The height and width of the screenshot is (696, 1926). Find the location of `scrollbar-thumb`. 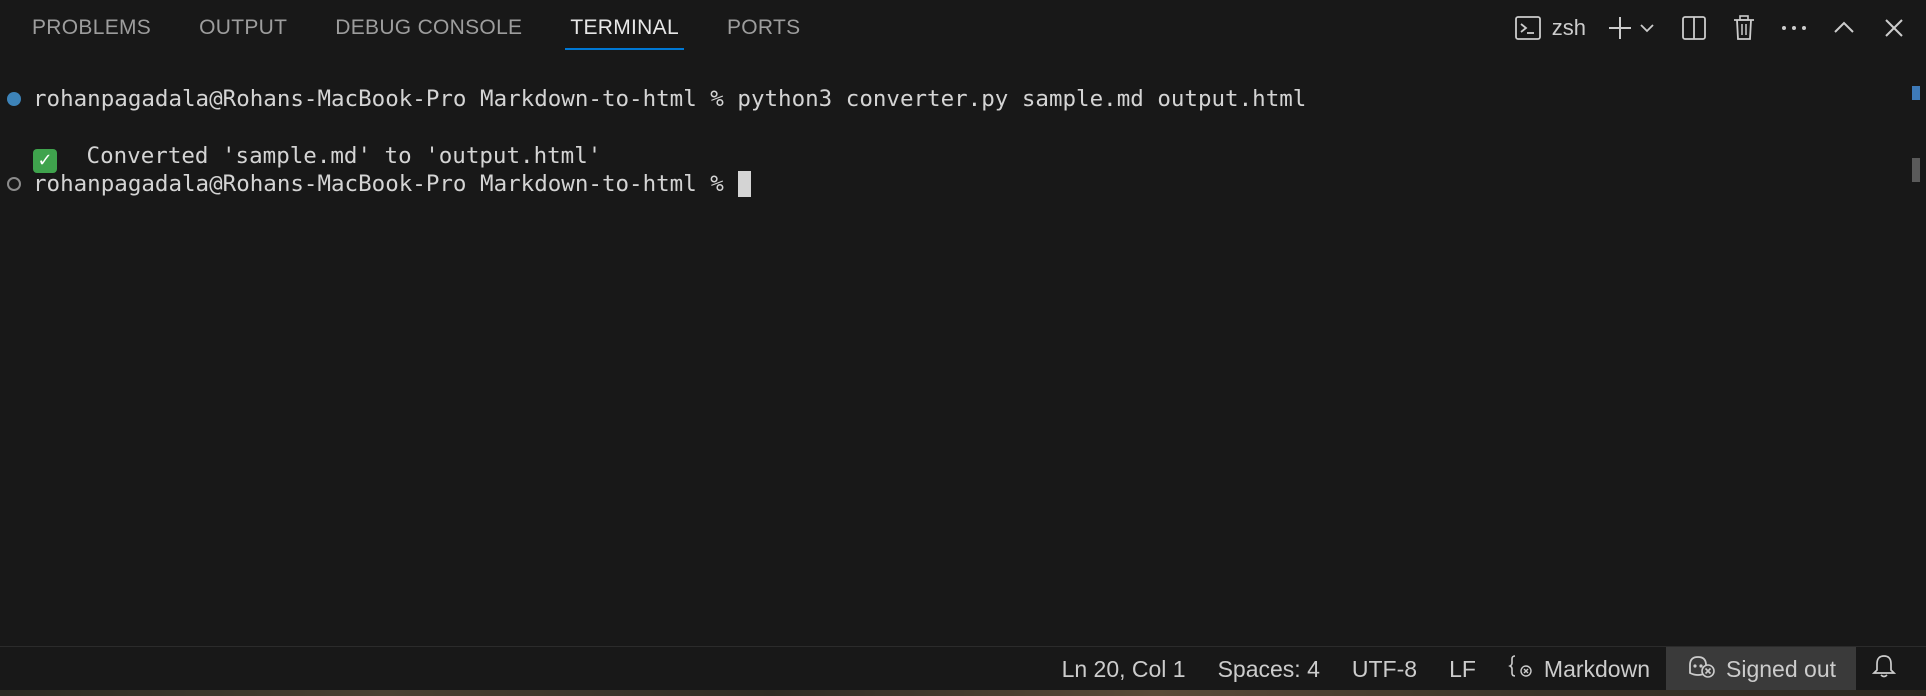

scrollbar-thumb is located at coordinates (1916, 170).